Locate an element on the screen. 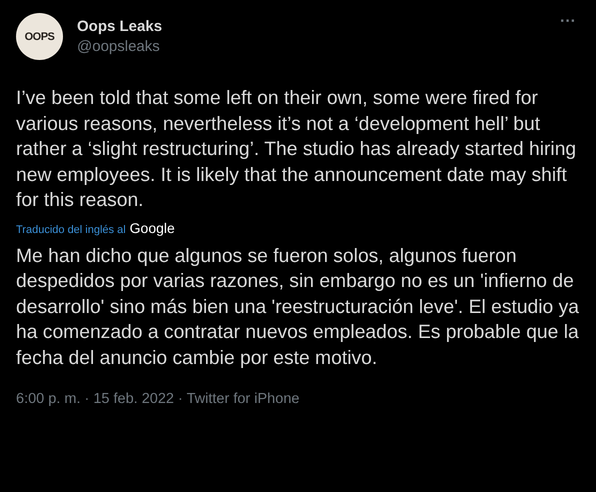 The height and width of the screenshot is (492, 596). author-handle: @oopsleaks is located at coordinates (309, 46).